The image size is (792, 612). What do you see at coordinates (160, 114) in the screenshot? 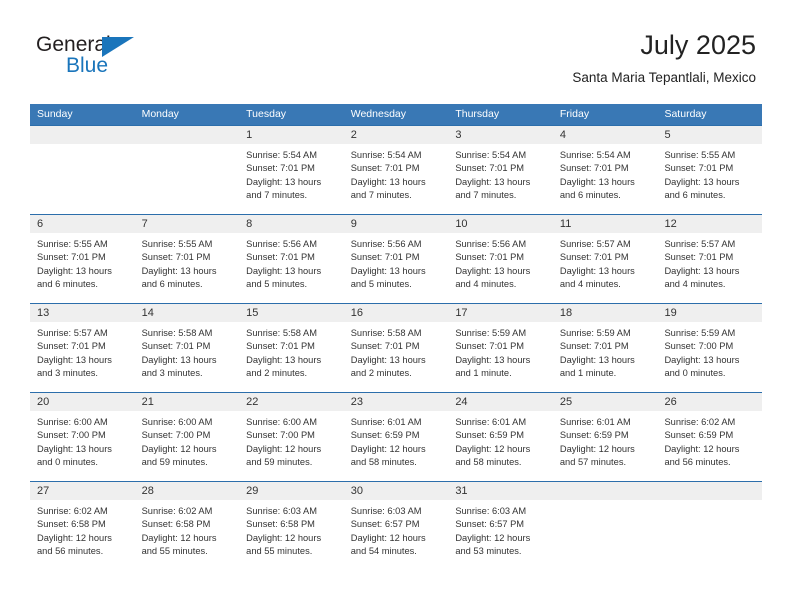
I see `weekday-header-monday: Monday` at bounding box center [160, 114].